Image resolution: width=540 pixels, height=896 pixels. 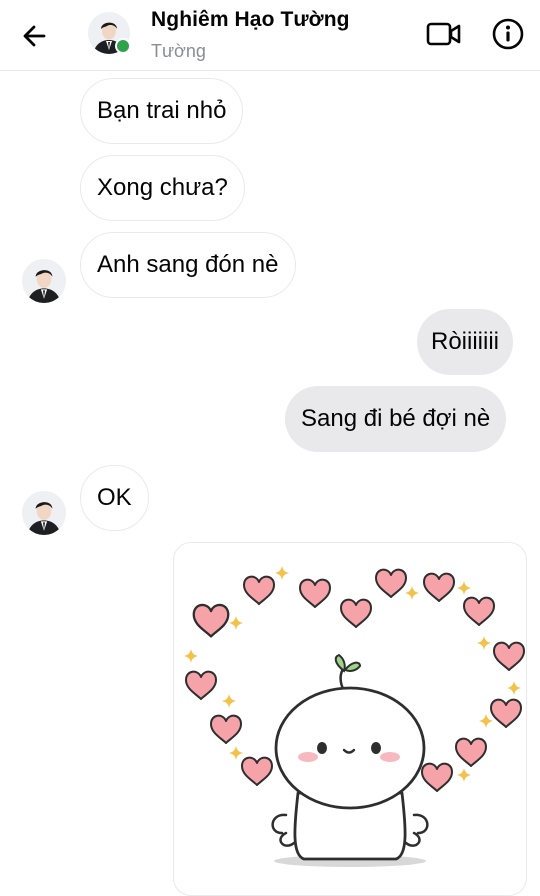 I want to click on video-camera-icon, so click(x=444, y=34).